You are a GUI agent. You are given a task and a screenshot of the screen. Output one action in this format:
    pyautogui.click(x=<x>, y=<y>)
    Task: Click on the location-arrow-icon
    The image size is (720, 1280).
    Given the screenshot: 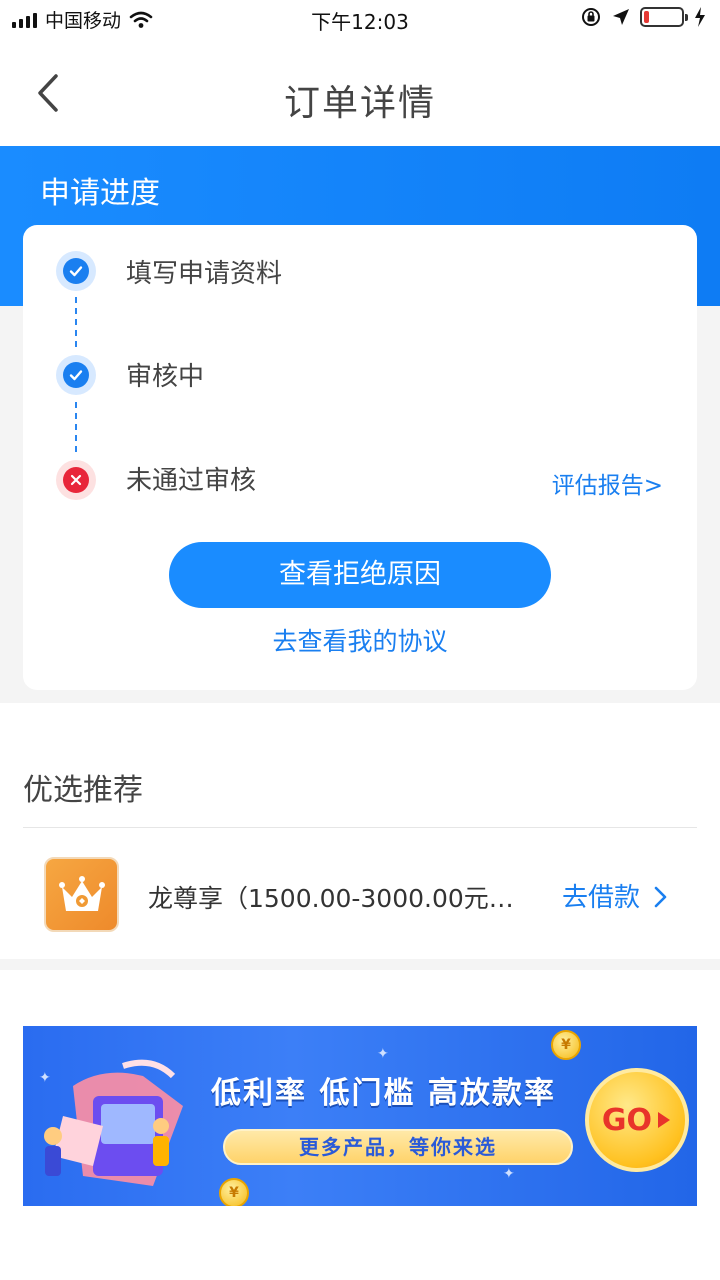 What is the action you would take?
    pyautogui.click(x=621, y=17)
    